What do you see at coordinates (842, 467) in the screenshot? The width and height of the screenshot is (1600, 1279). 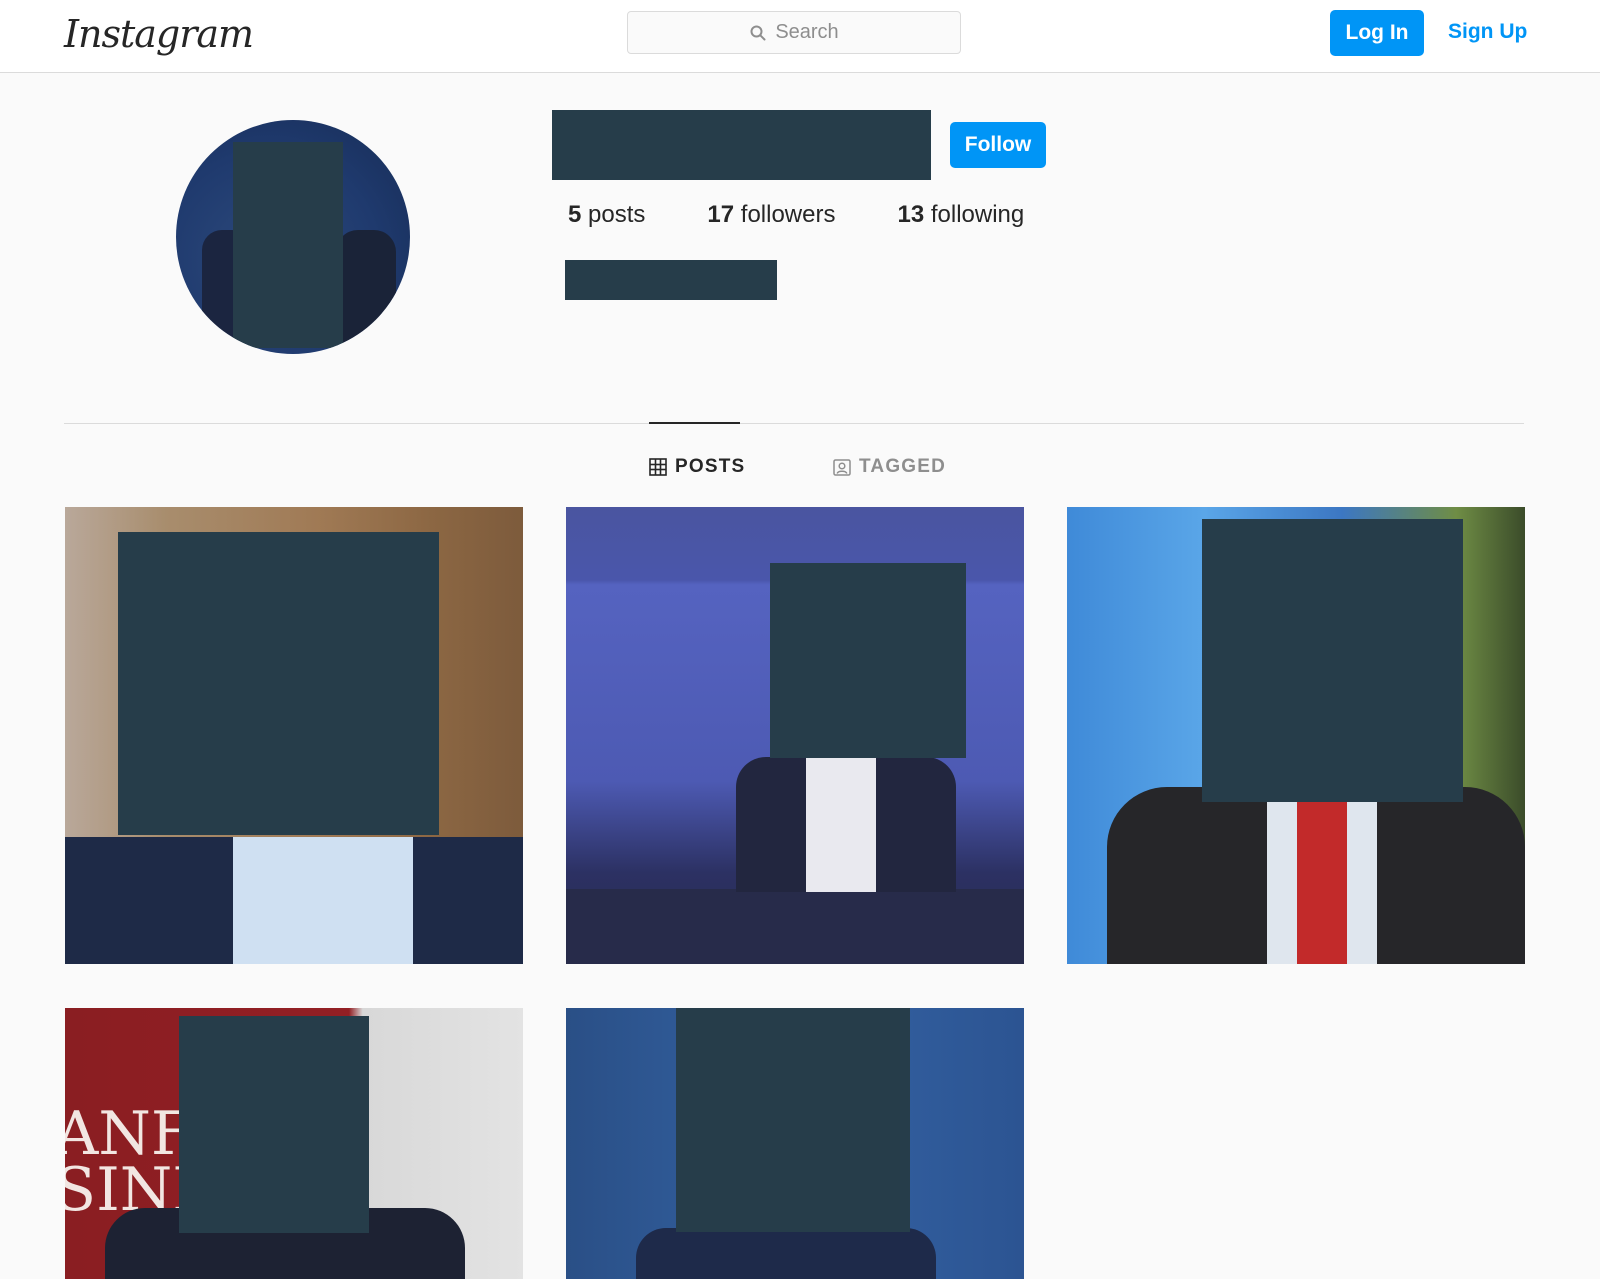 I see `tagged-icon` at bounding box center [842, 467].